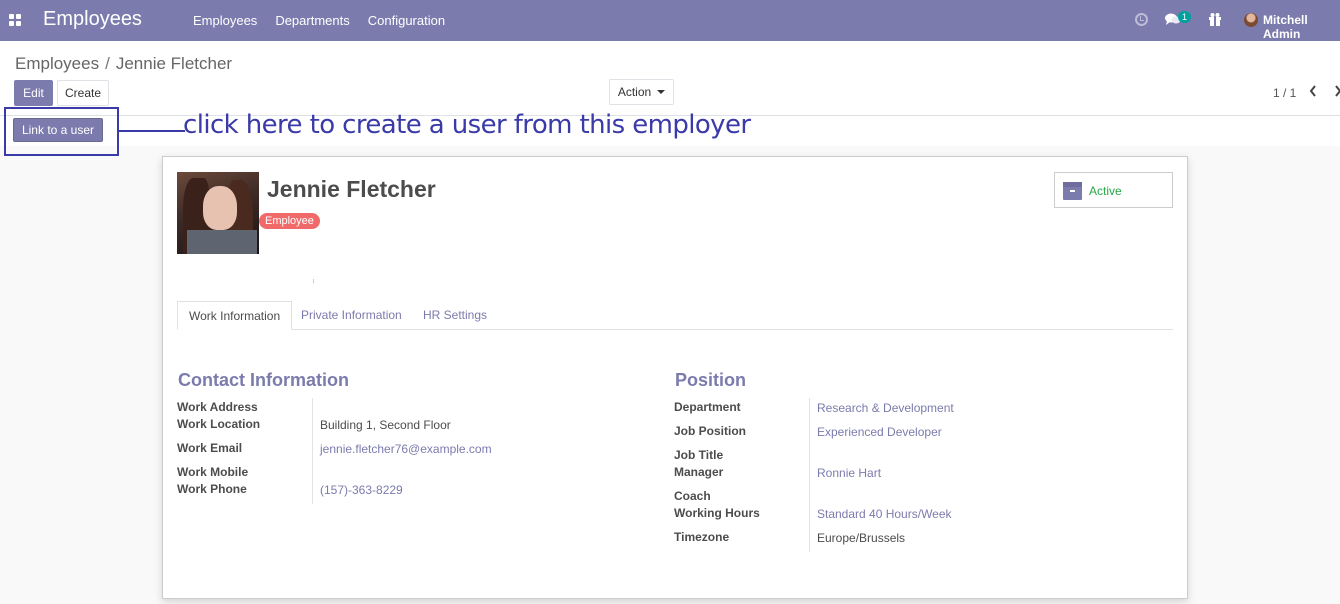 The height and width of the screenshot is (604, 1340). Describe the element at coordinates (92, 19) in the screenshot. I see `app-title: Employees` at that location.